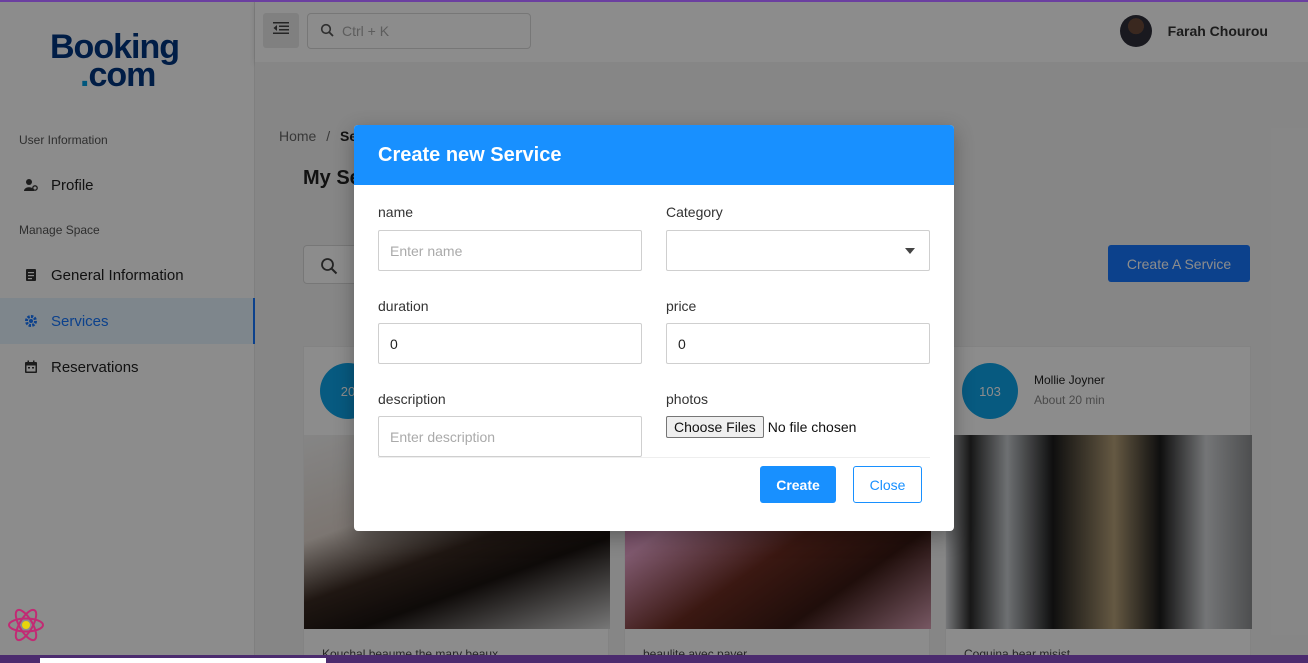  Describe the element at coordinates (654, 659) in the screenshot. I see `taskbar` at that location.